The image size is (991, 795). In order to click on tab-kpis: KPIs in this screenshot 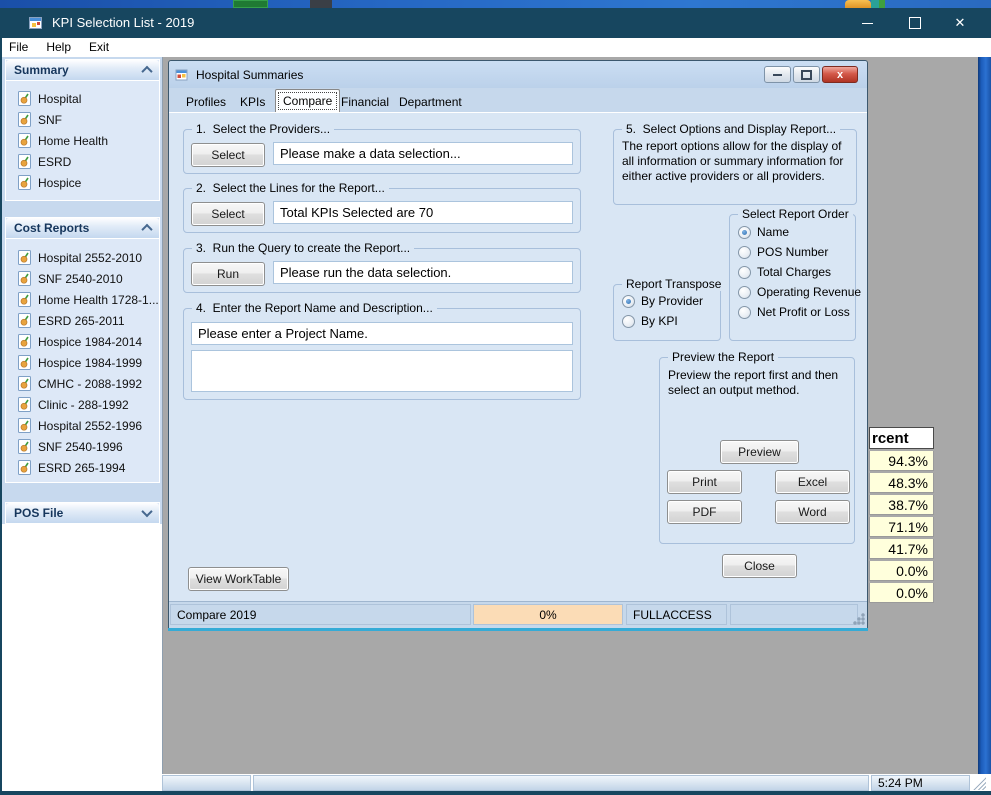, I will do `click(252, 102)`.